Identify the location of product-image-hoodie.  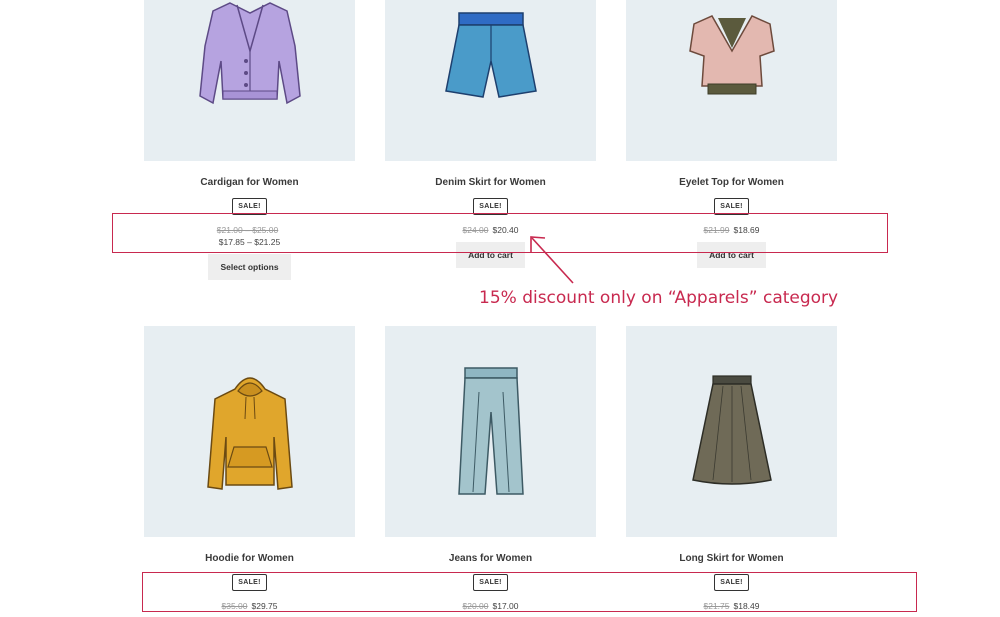
(249, 431).